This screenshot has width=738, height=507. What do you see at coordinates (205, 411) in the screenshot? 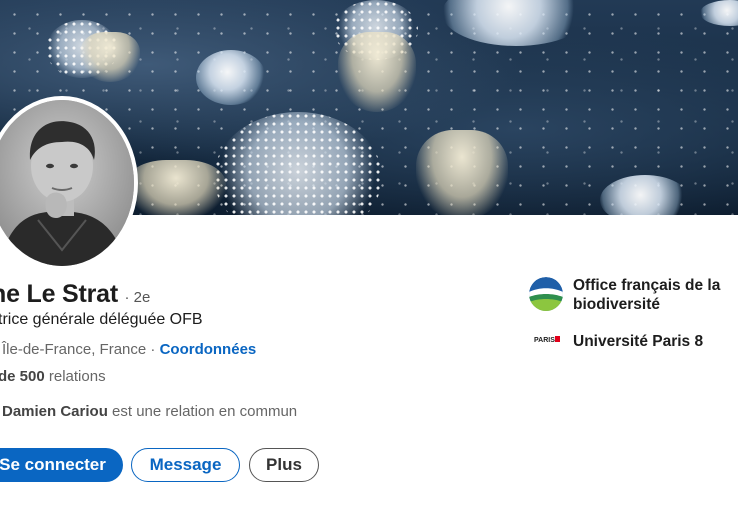
I see `mutual-connection-text: est une relation en commun` at bounding box center [205, 411].